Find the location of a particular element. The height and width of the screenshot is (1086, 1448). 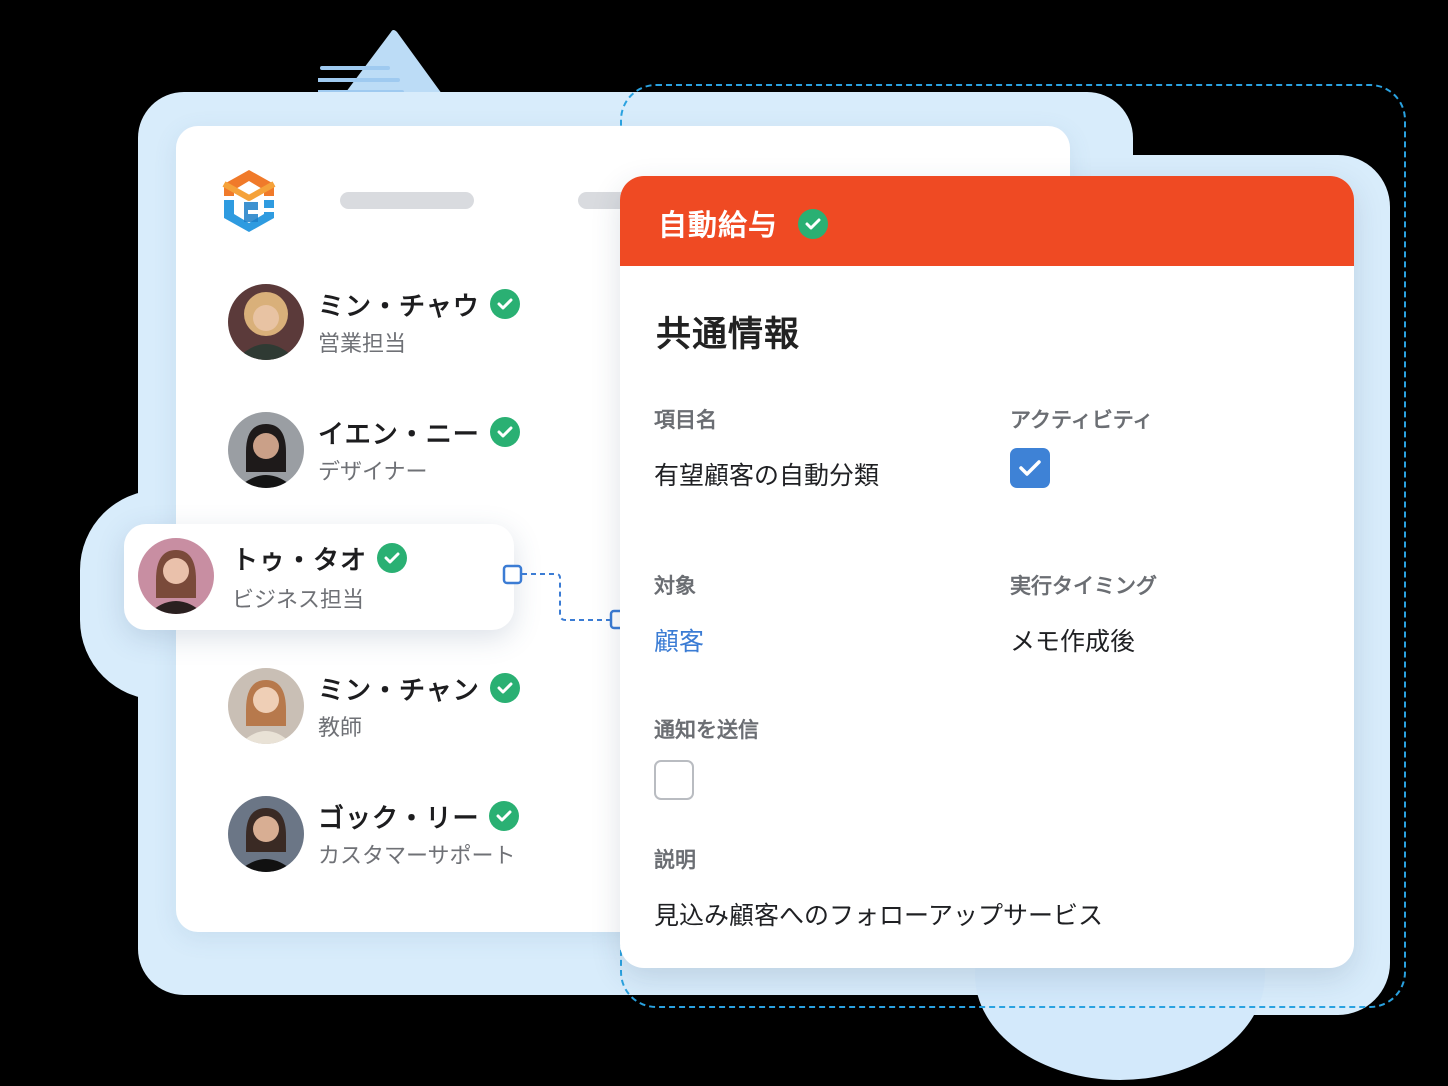

contact-role: 営業担当 is located at coordinates (362, 344).